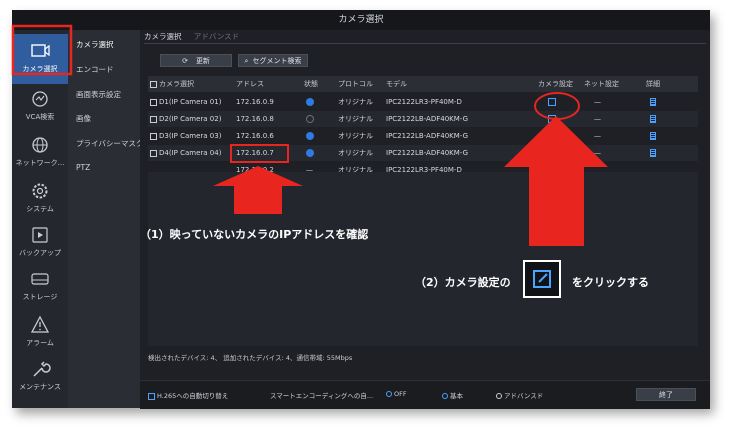 This screenshot has height=427, width=732. What do you see at coordinates (104, 119) in the screenshot?
I see `subnav-image: 画像` at bounding box center [104, 119].